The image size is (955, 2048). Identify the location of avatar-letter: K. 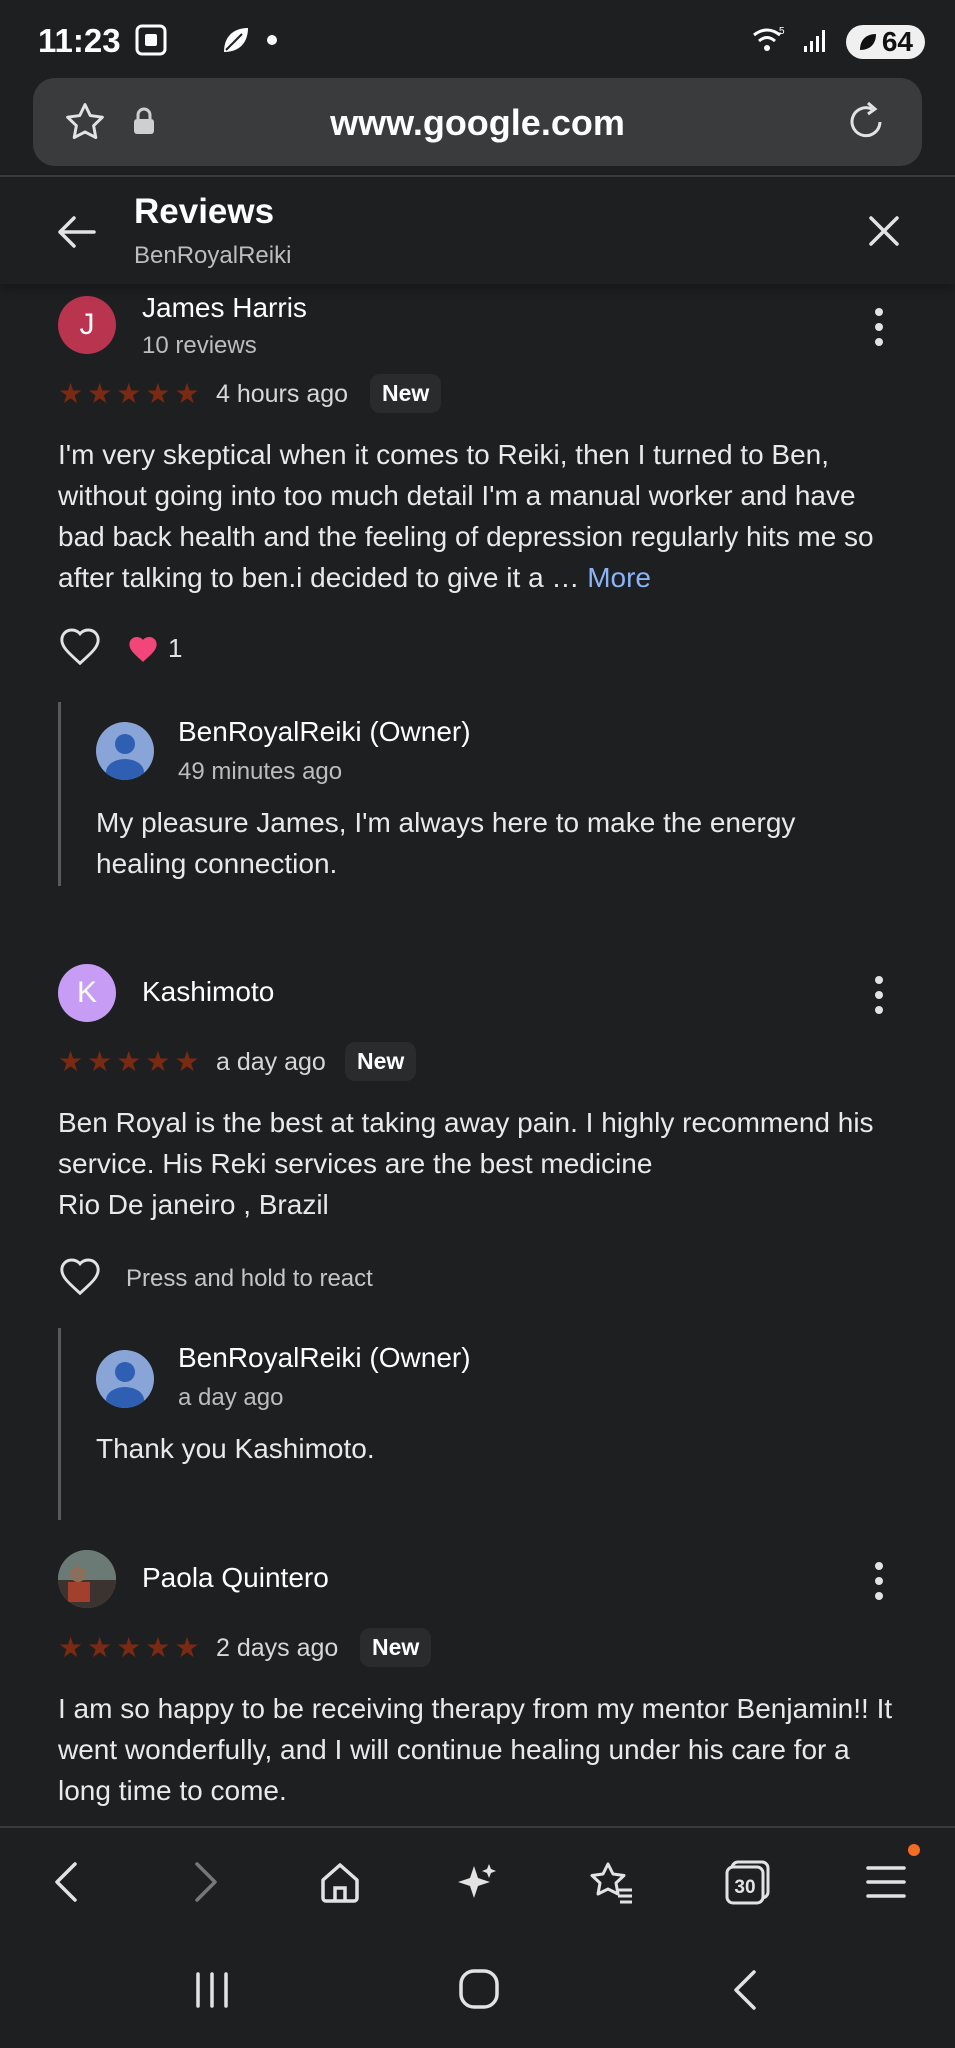
(86, 992).